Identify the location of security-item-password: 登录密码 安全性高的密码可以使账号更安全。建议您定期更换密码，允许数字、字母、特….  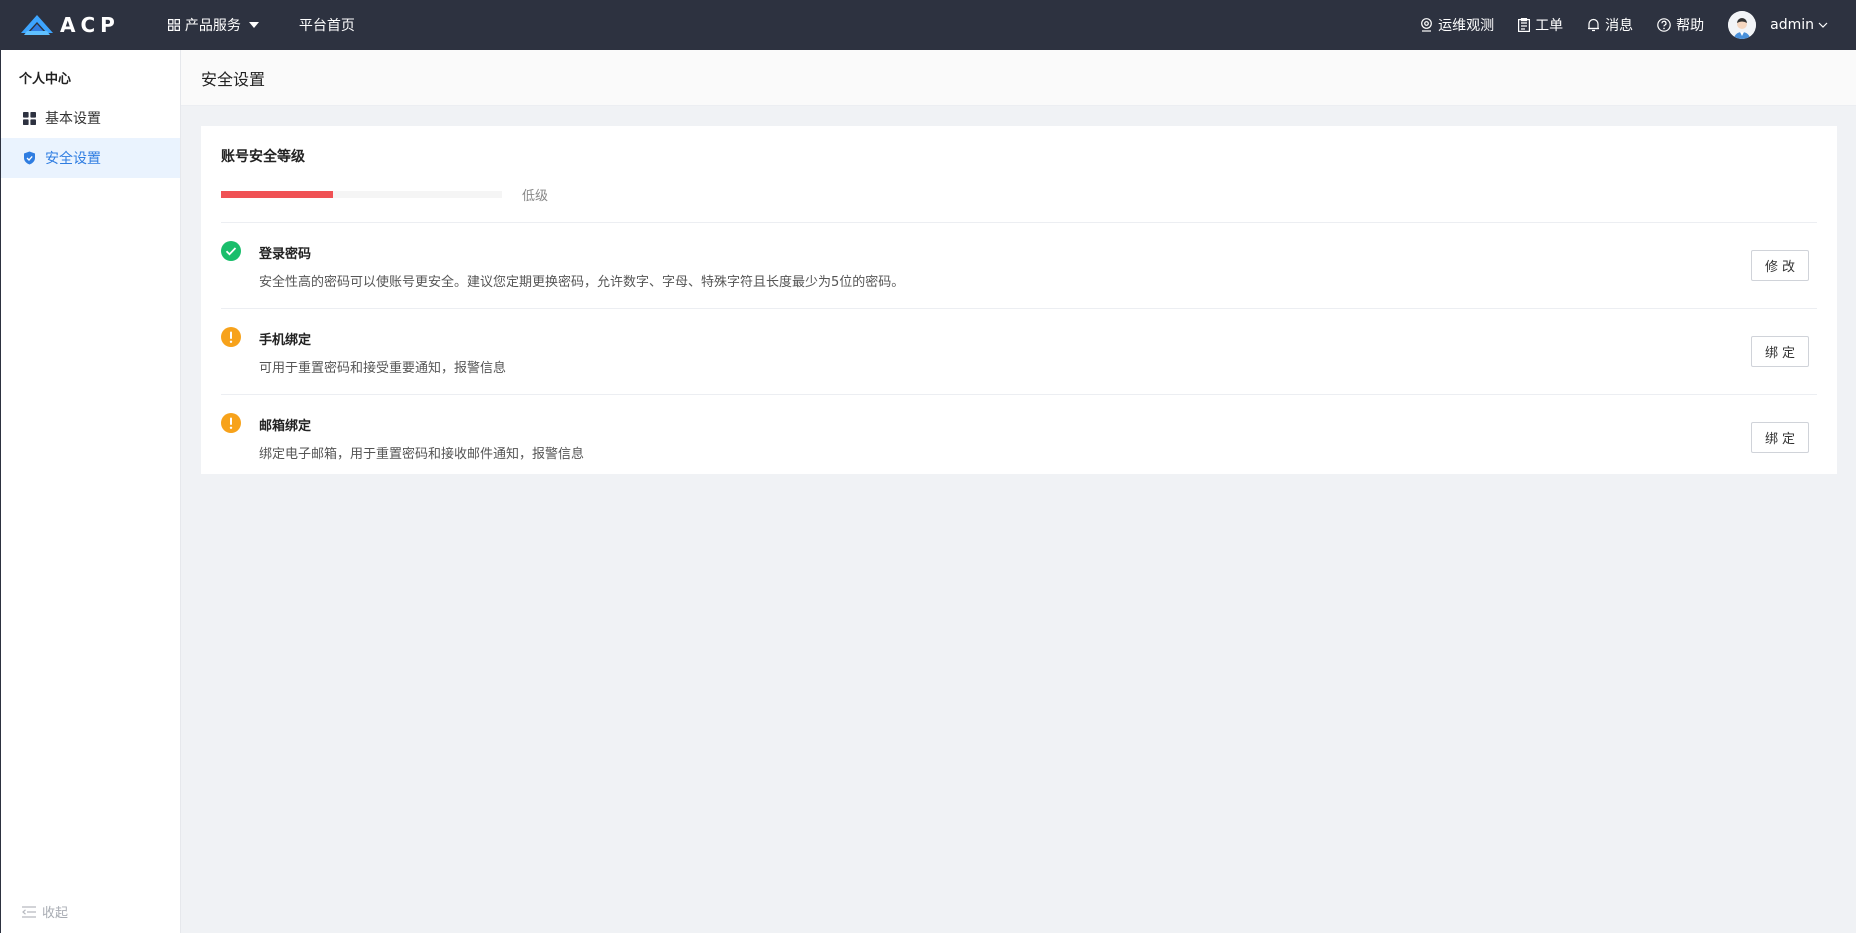
(1019, 266).